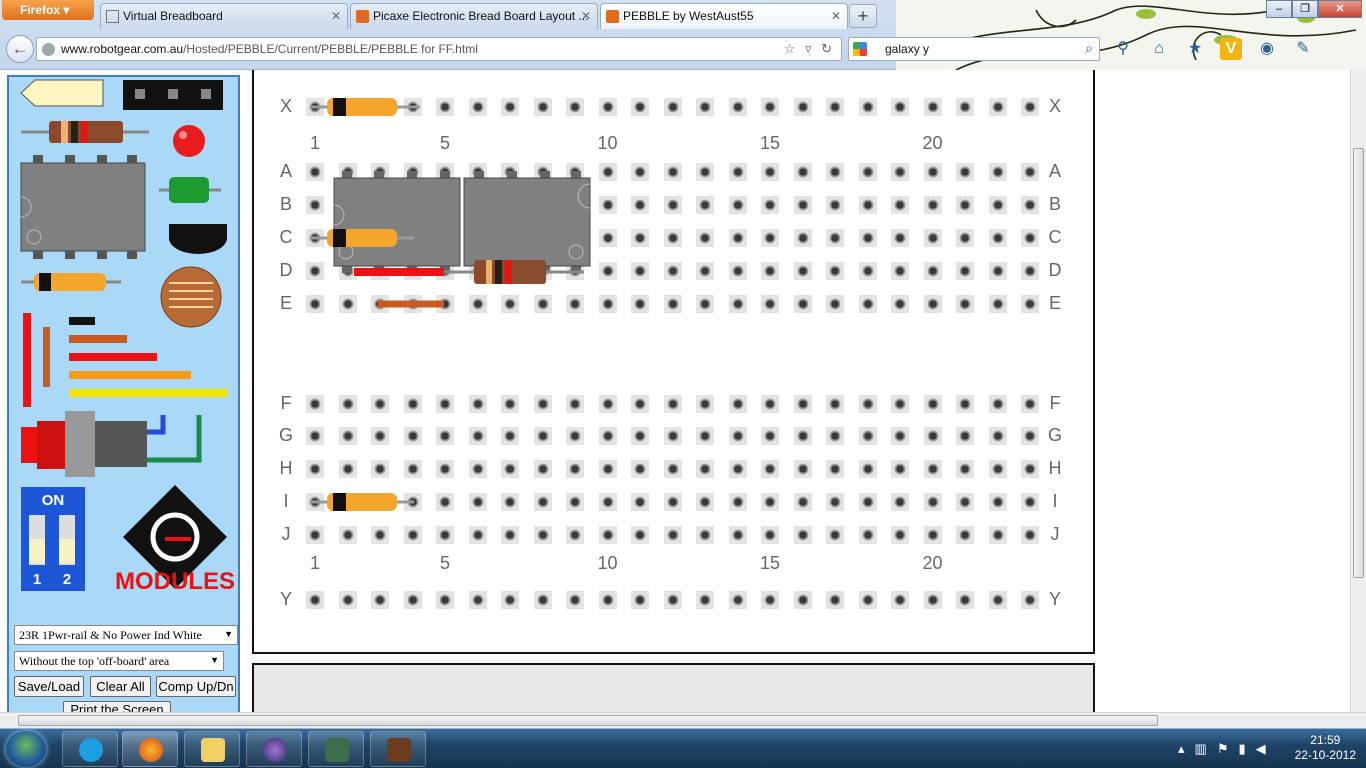  What do you see at coordinates (1358, 363) in the screenshot?
I see `scrollbar-thumb` at bounding box center [1358, 363].